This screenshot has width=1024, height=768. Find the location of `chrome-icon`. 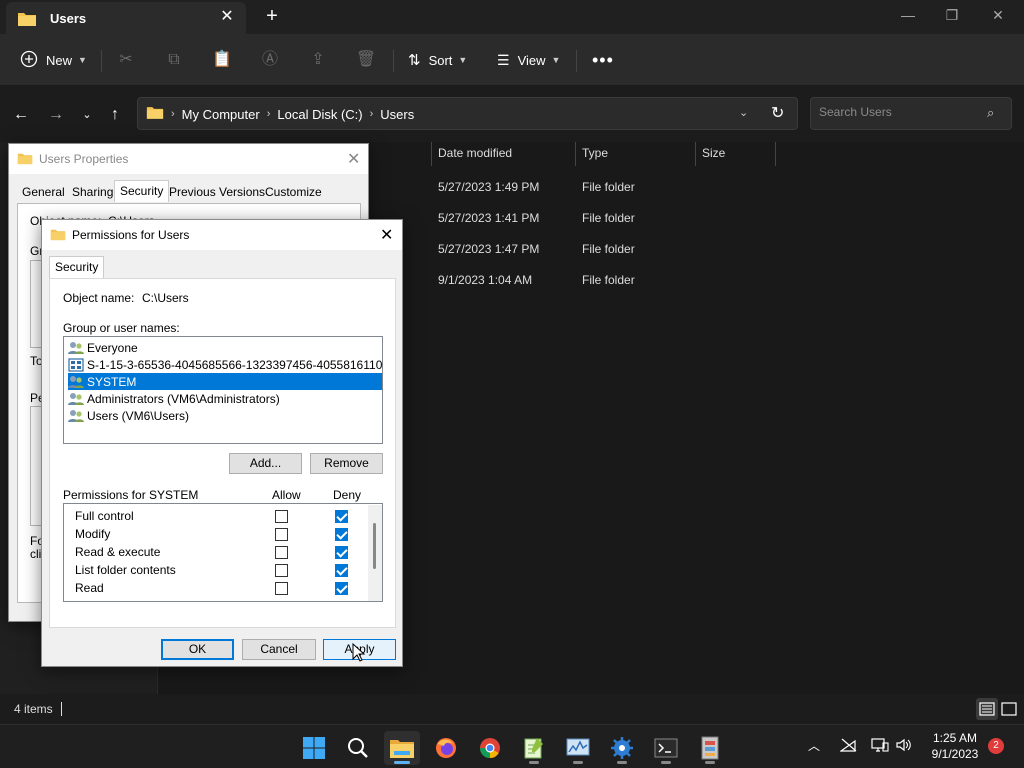

chrome-icon is located at coordinates (490, 748).